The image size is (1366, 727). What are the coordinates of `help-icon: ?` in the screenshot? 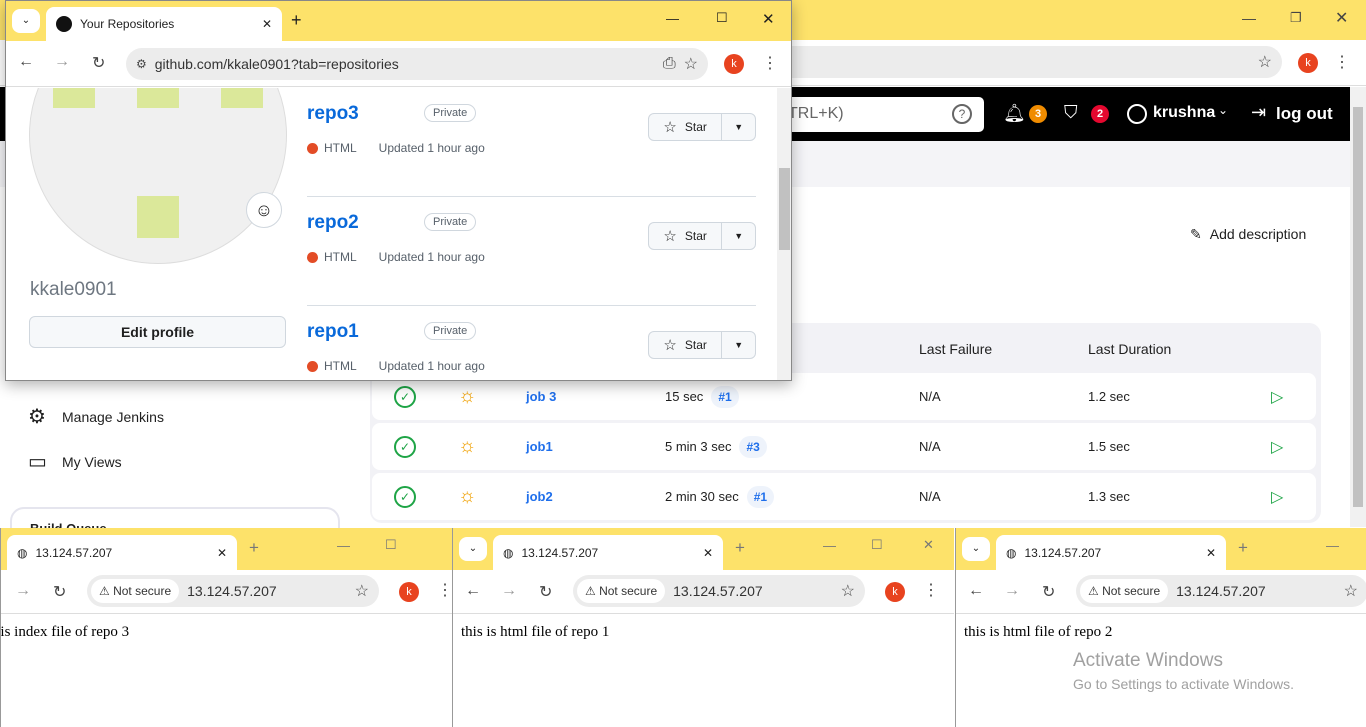 It's located at (962, 114).